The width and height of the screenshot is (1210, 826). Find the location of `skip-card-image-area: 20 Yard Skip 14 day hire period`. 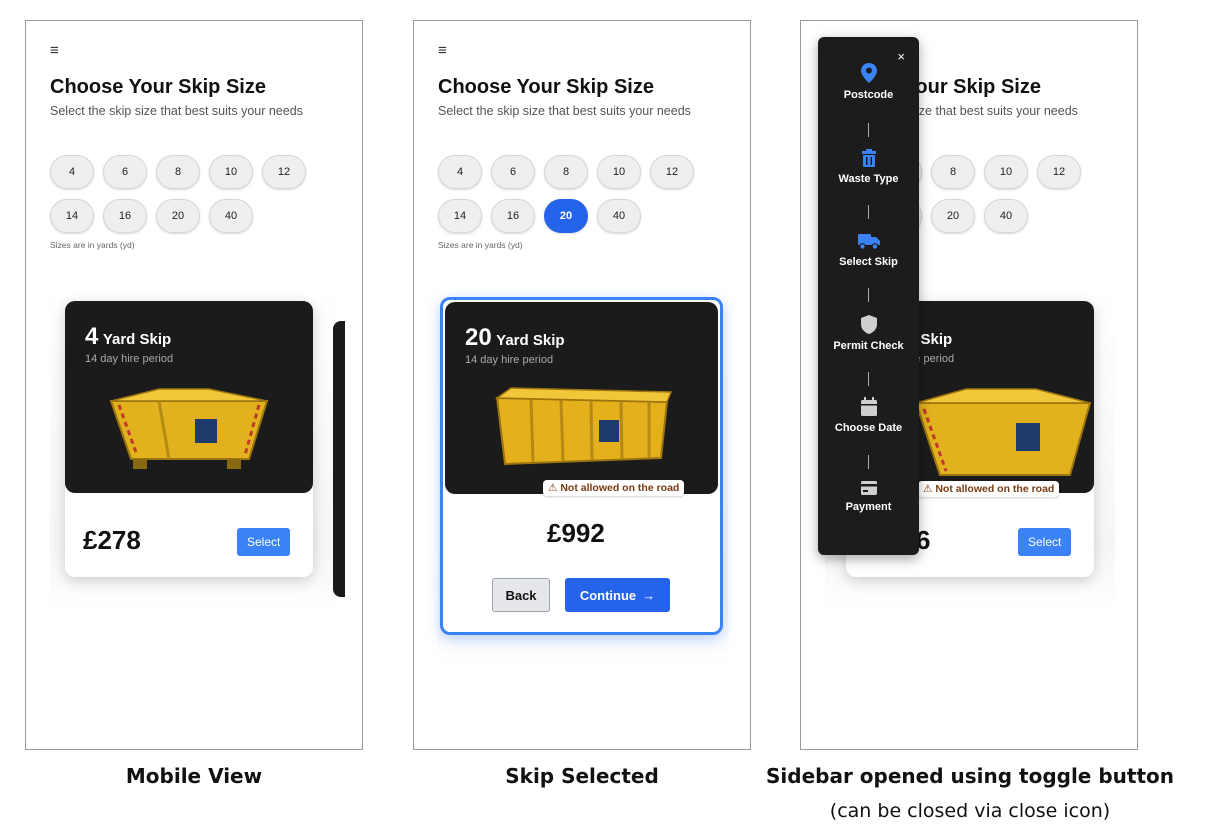

skip-card-image-area: 20 Yard Skip 14 day hire period is located at coordinates (581, 398).